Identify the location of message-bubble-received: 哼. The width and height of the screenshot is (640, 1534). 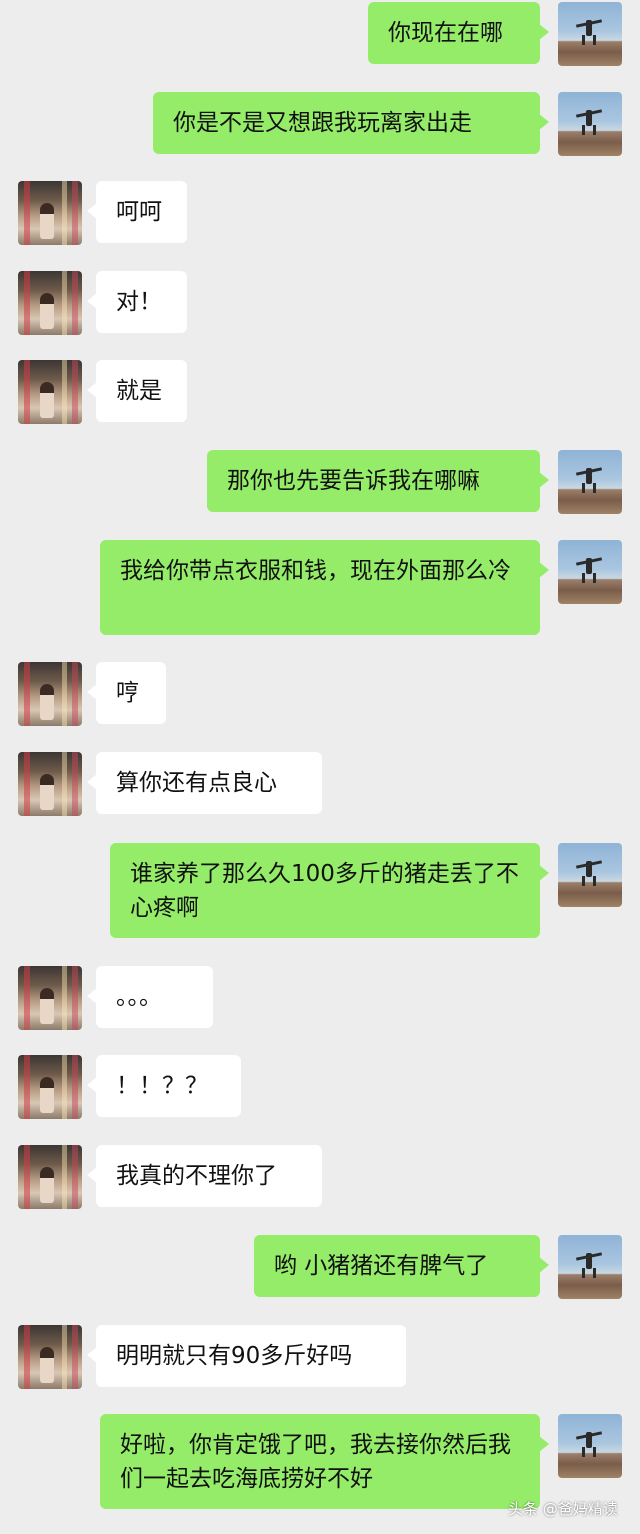
(126, 693).